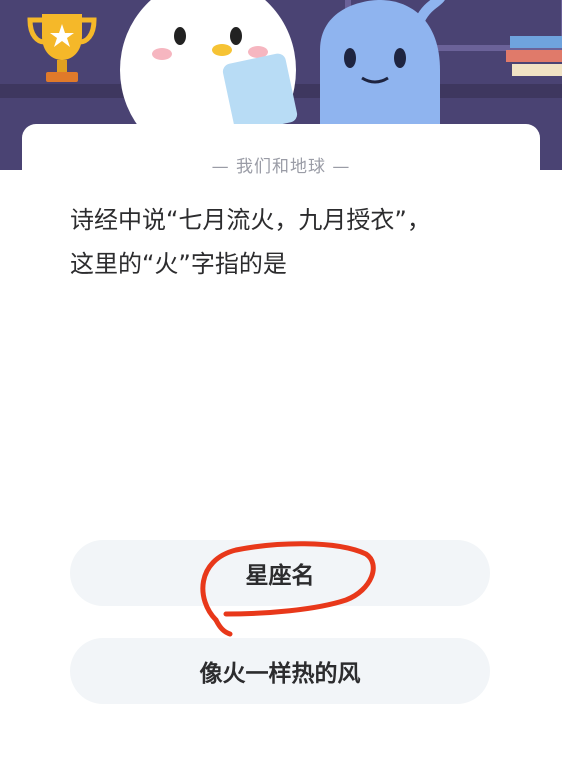  I want to click on trophy-icon, so click(62, 48).